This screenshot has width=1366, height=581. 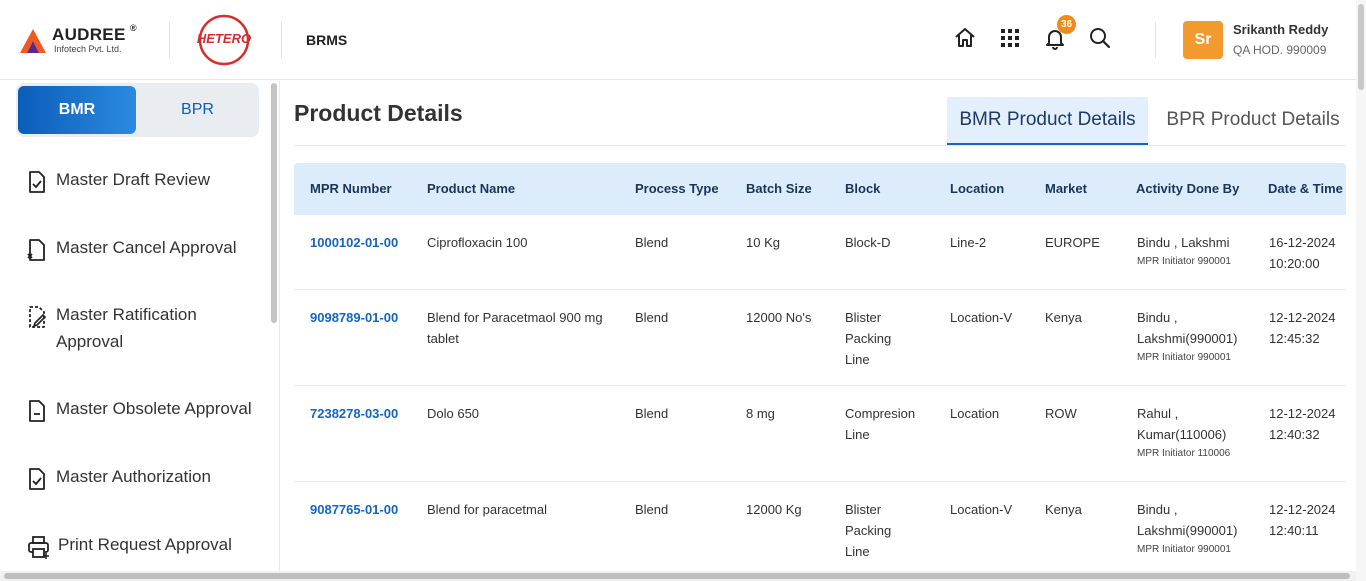 What do you see at coordinates (224, 40) in the screenshot?
I see `hetero-logo: HETERO` at bounding box center [224, 40].